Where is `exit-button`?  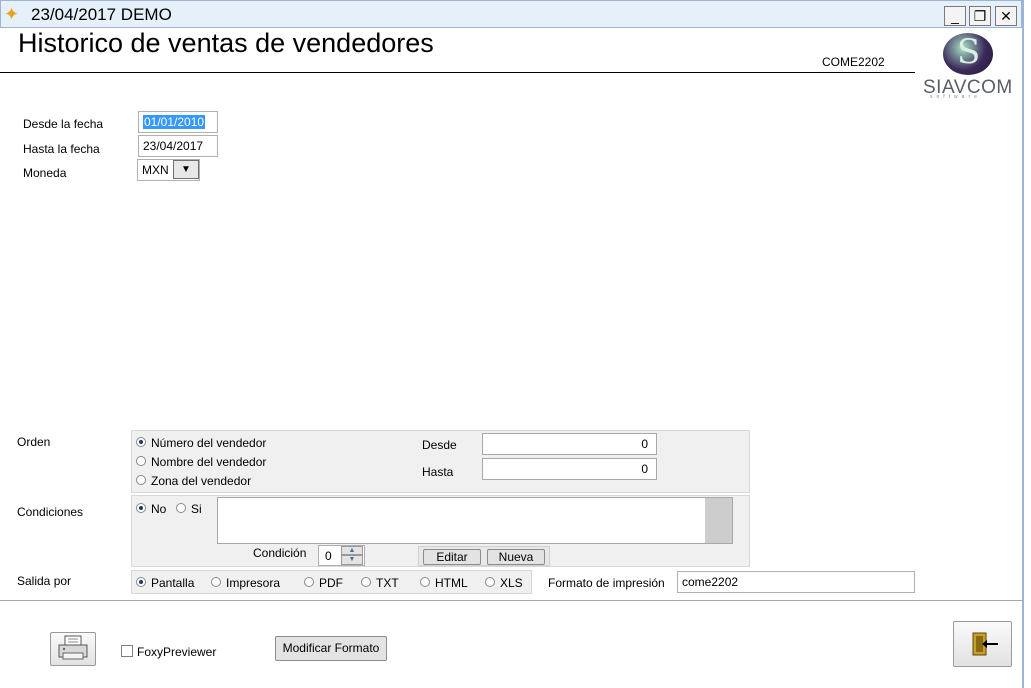 exit-button is located at coordinates (982, 644).